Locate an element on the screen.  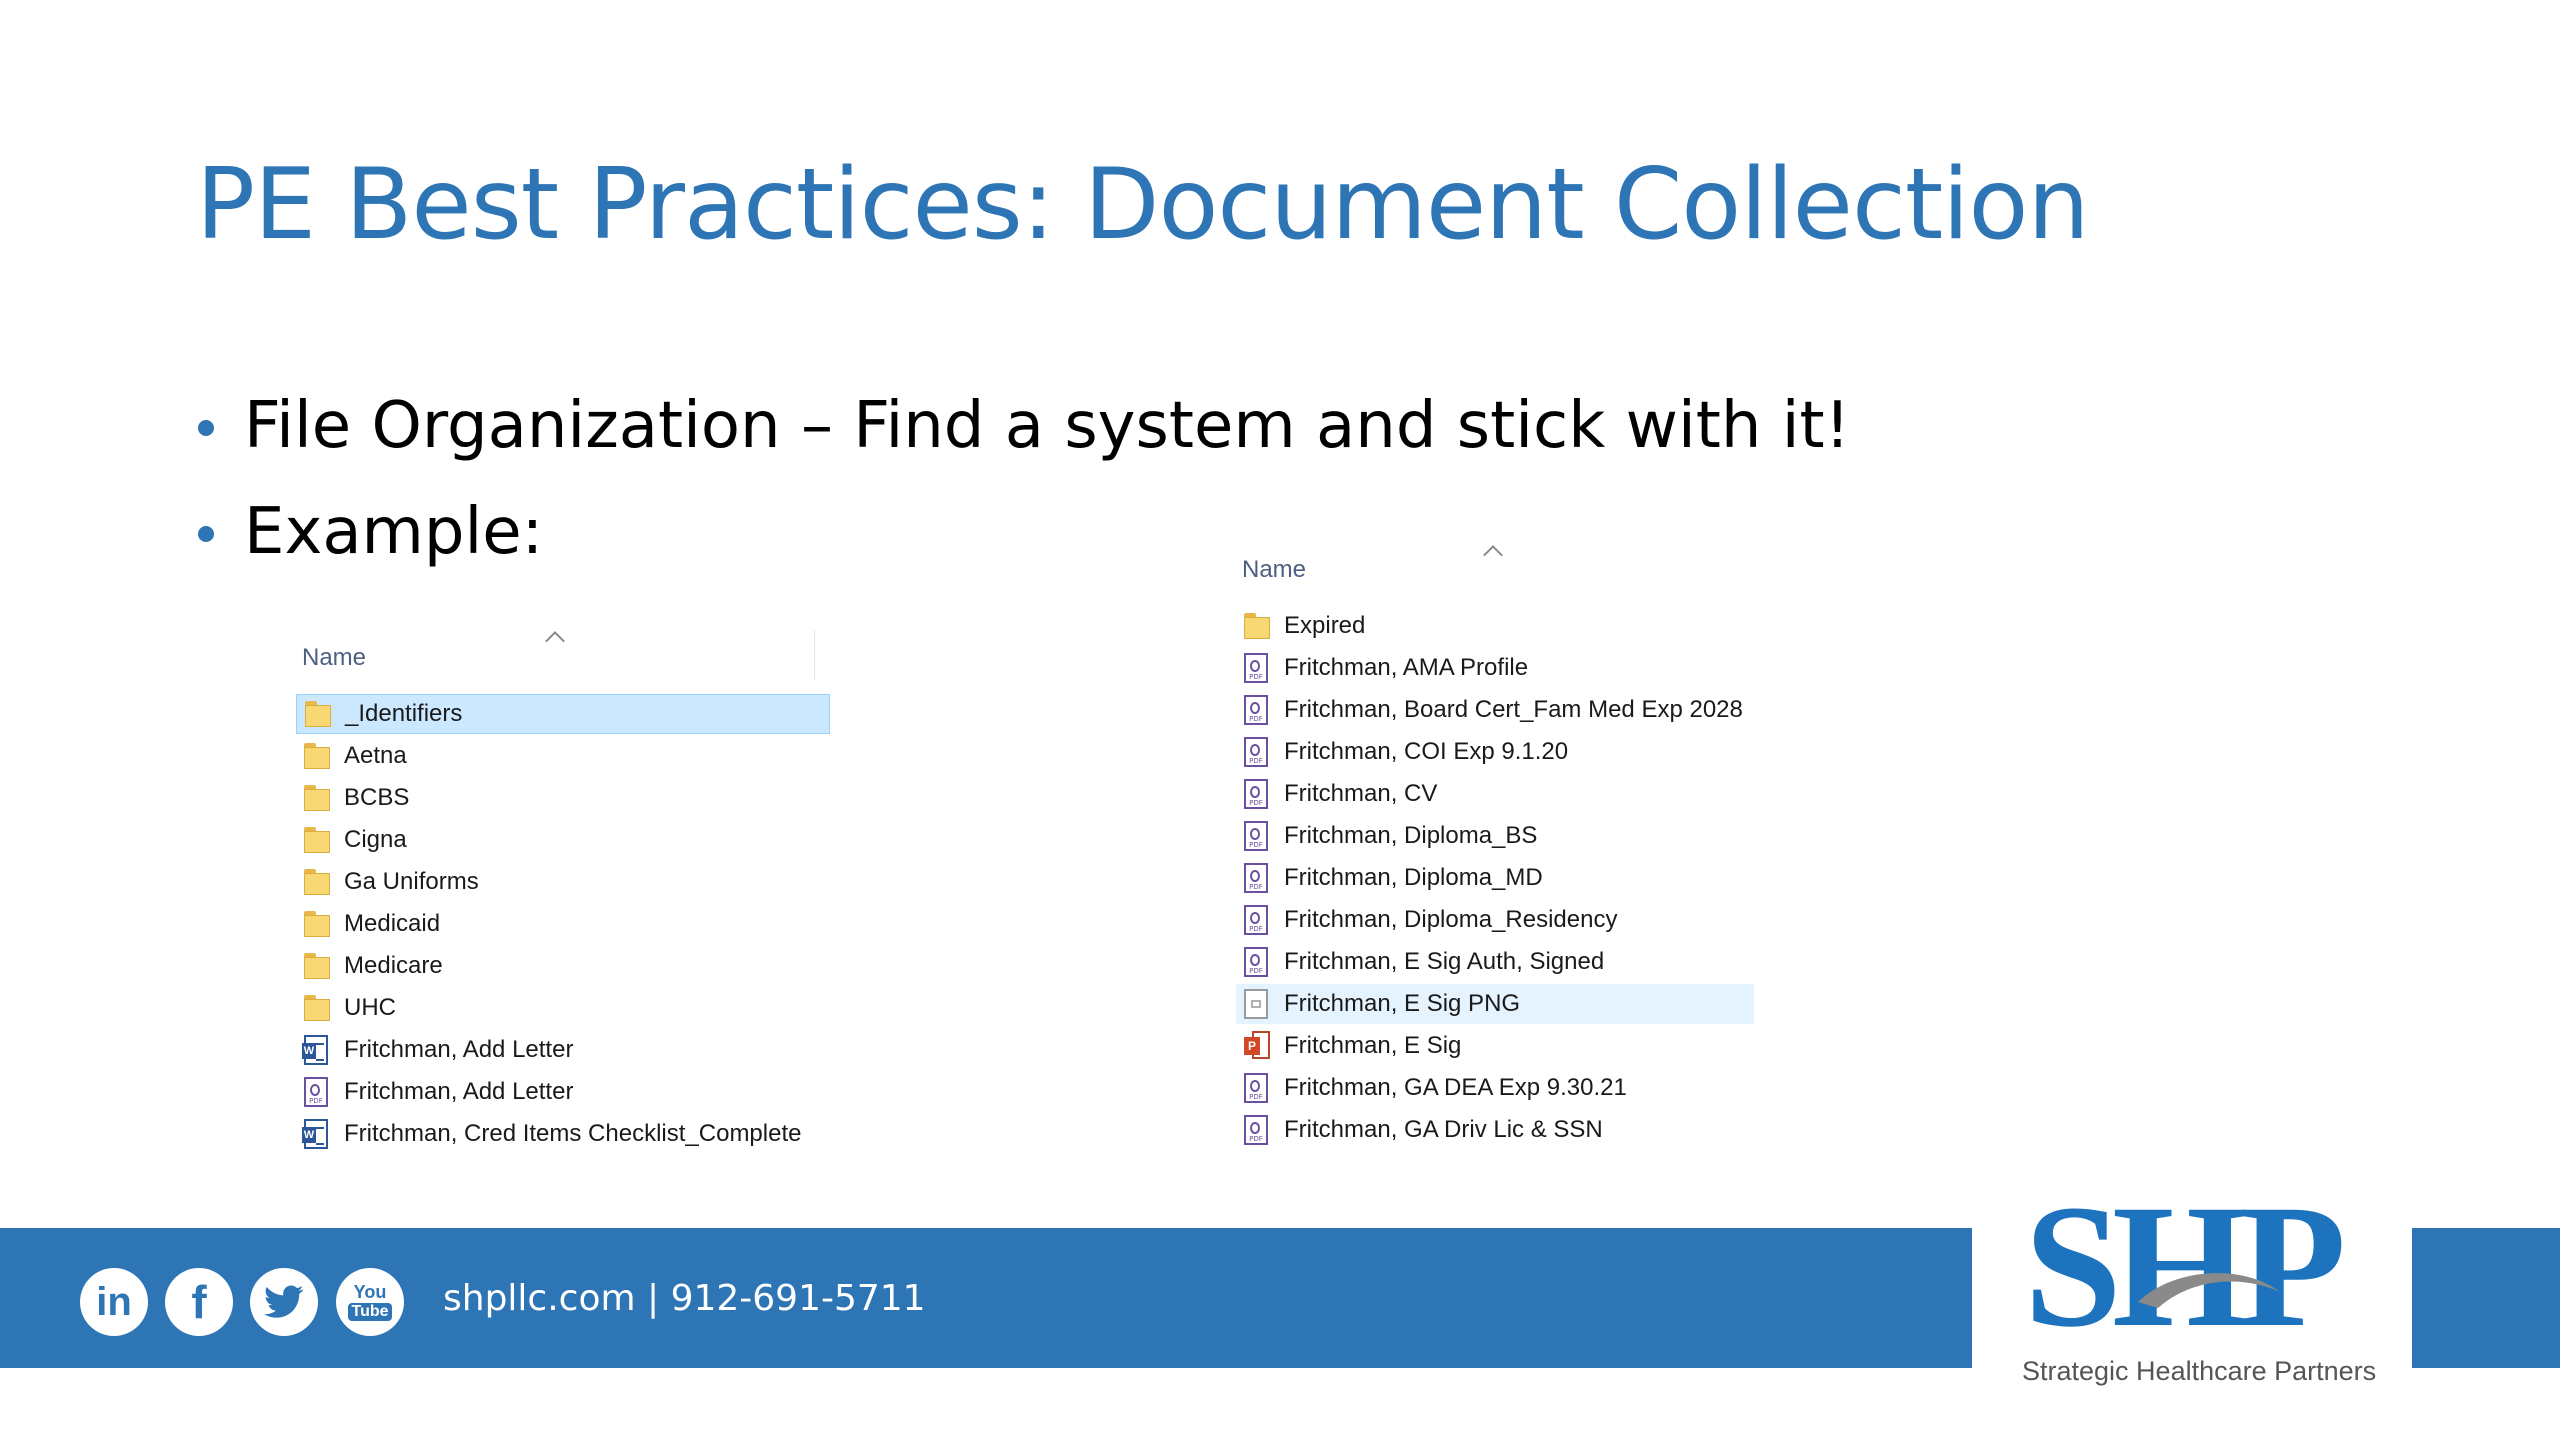
twitter-icon is located at coordinates (284, 1302).